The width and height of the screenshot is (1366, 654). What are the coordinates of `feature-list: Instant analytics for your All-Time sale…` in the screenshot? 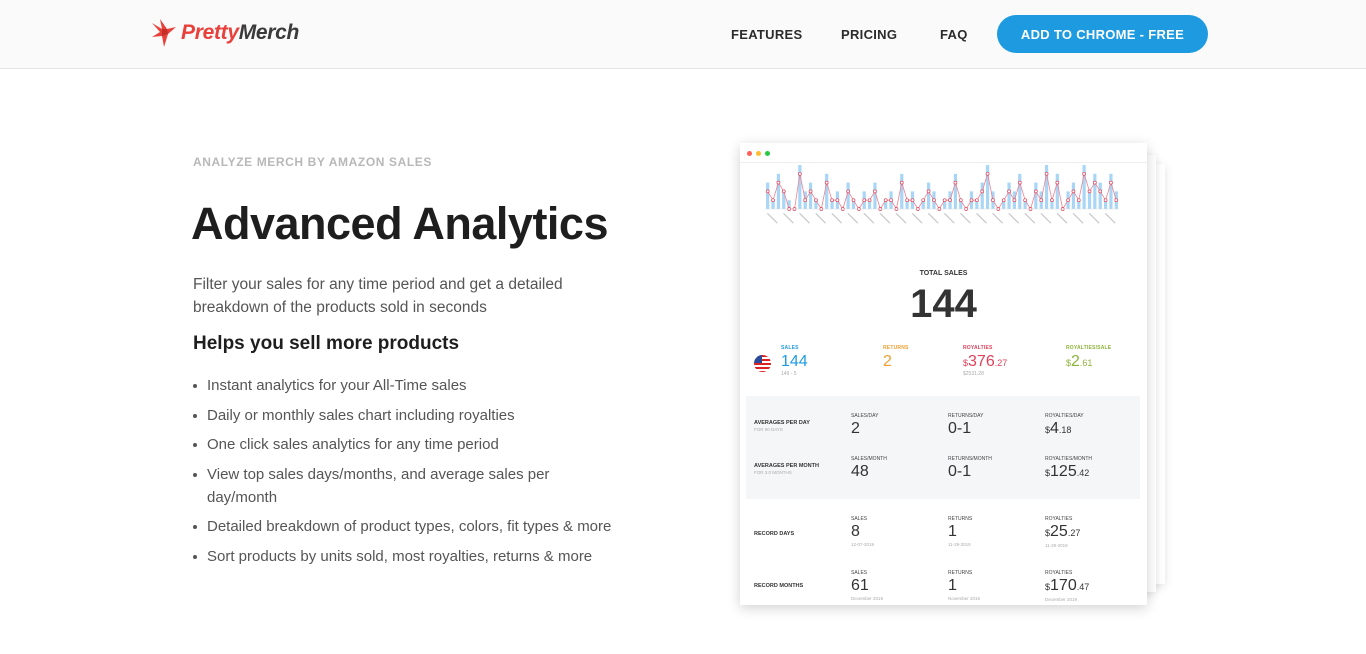 It's located at (408, 474).